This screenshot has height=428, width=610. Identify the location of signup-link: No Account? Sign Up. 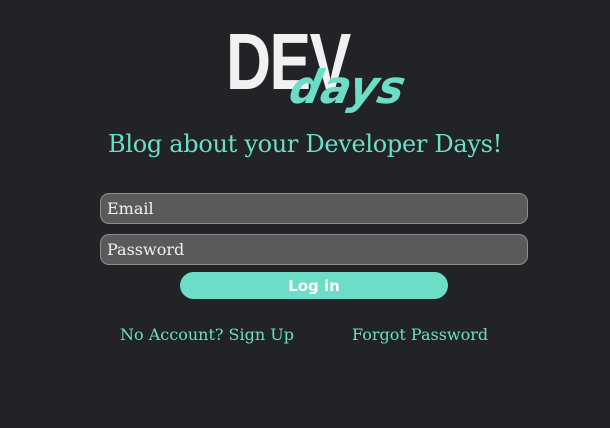
(207, 335).